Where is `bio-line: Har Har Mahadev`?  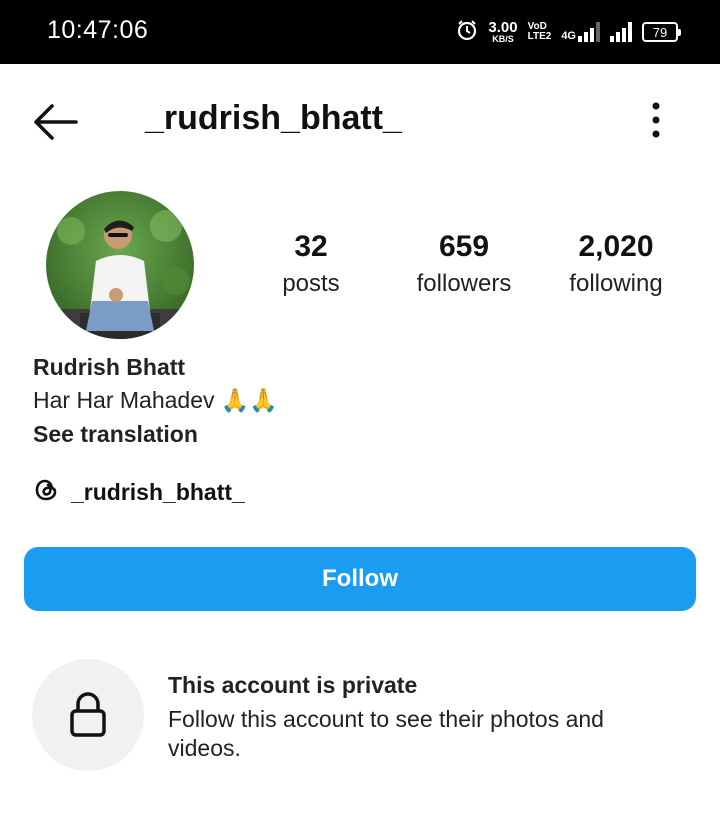
bio-line: Har Har Mahadev is located at coordinates (124, 400).